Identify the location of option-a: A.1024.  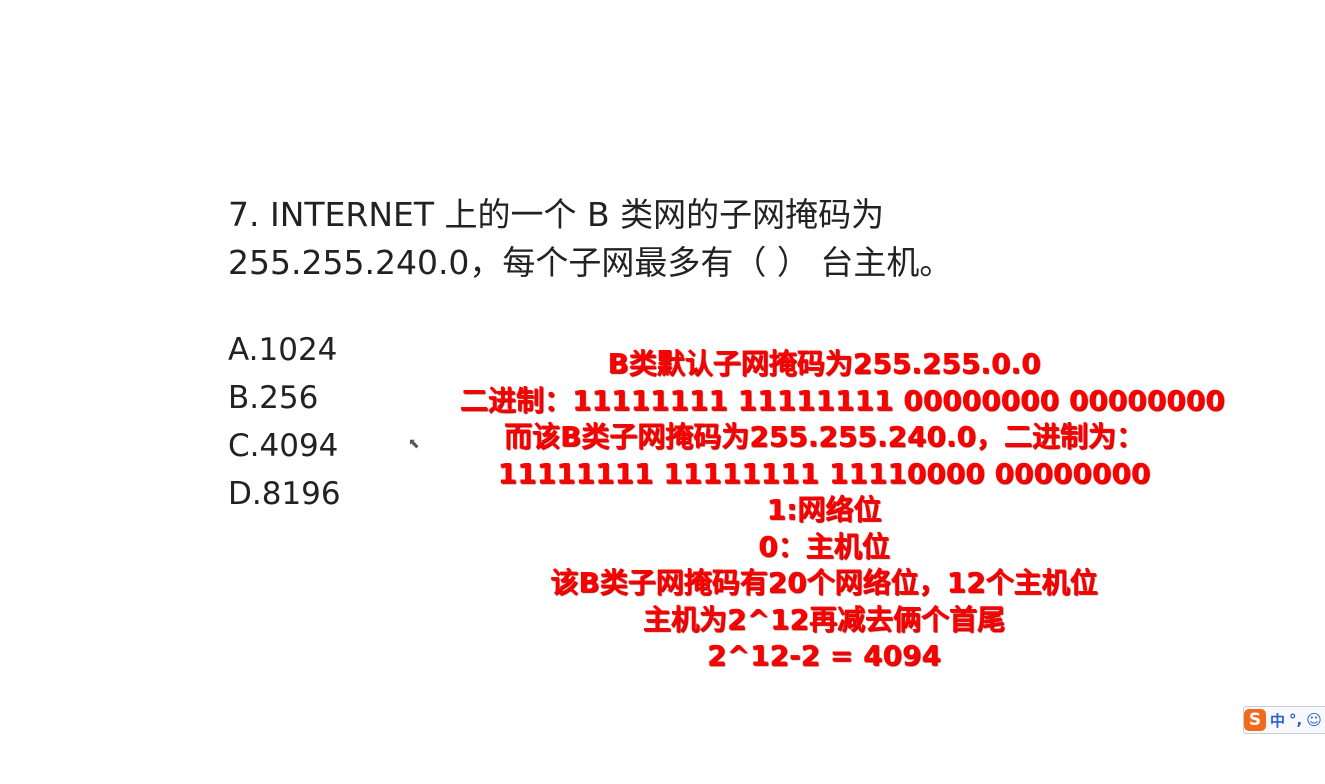
(283, 350).